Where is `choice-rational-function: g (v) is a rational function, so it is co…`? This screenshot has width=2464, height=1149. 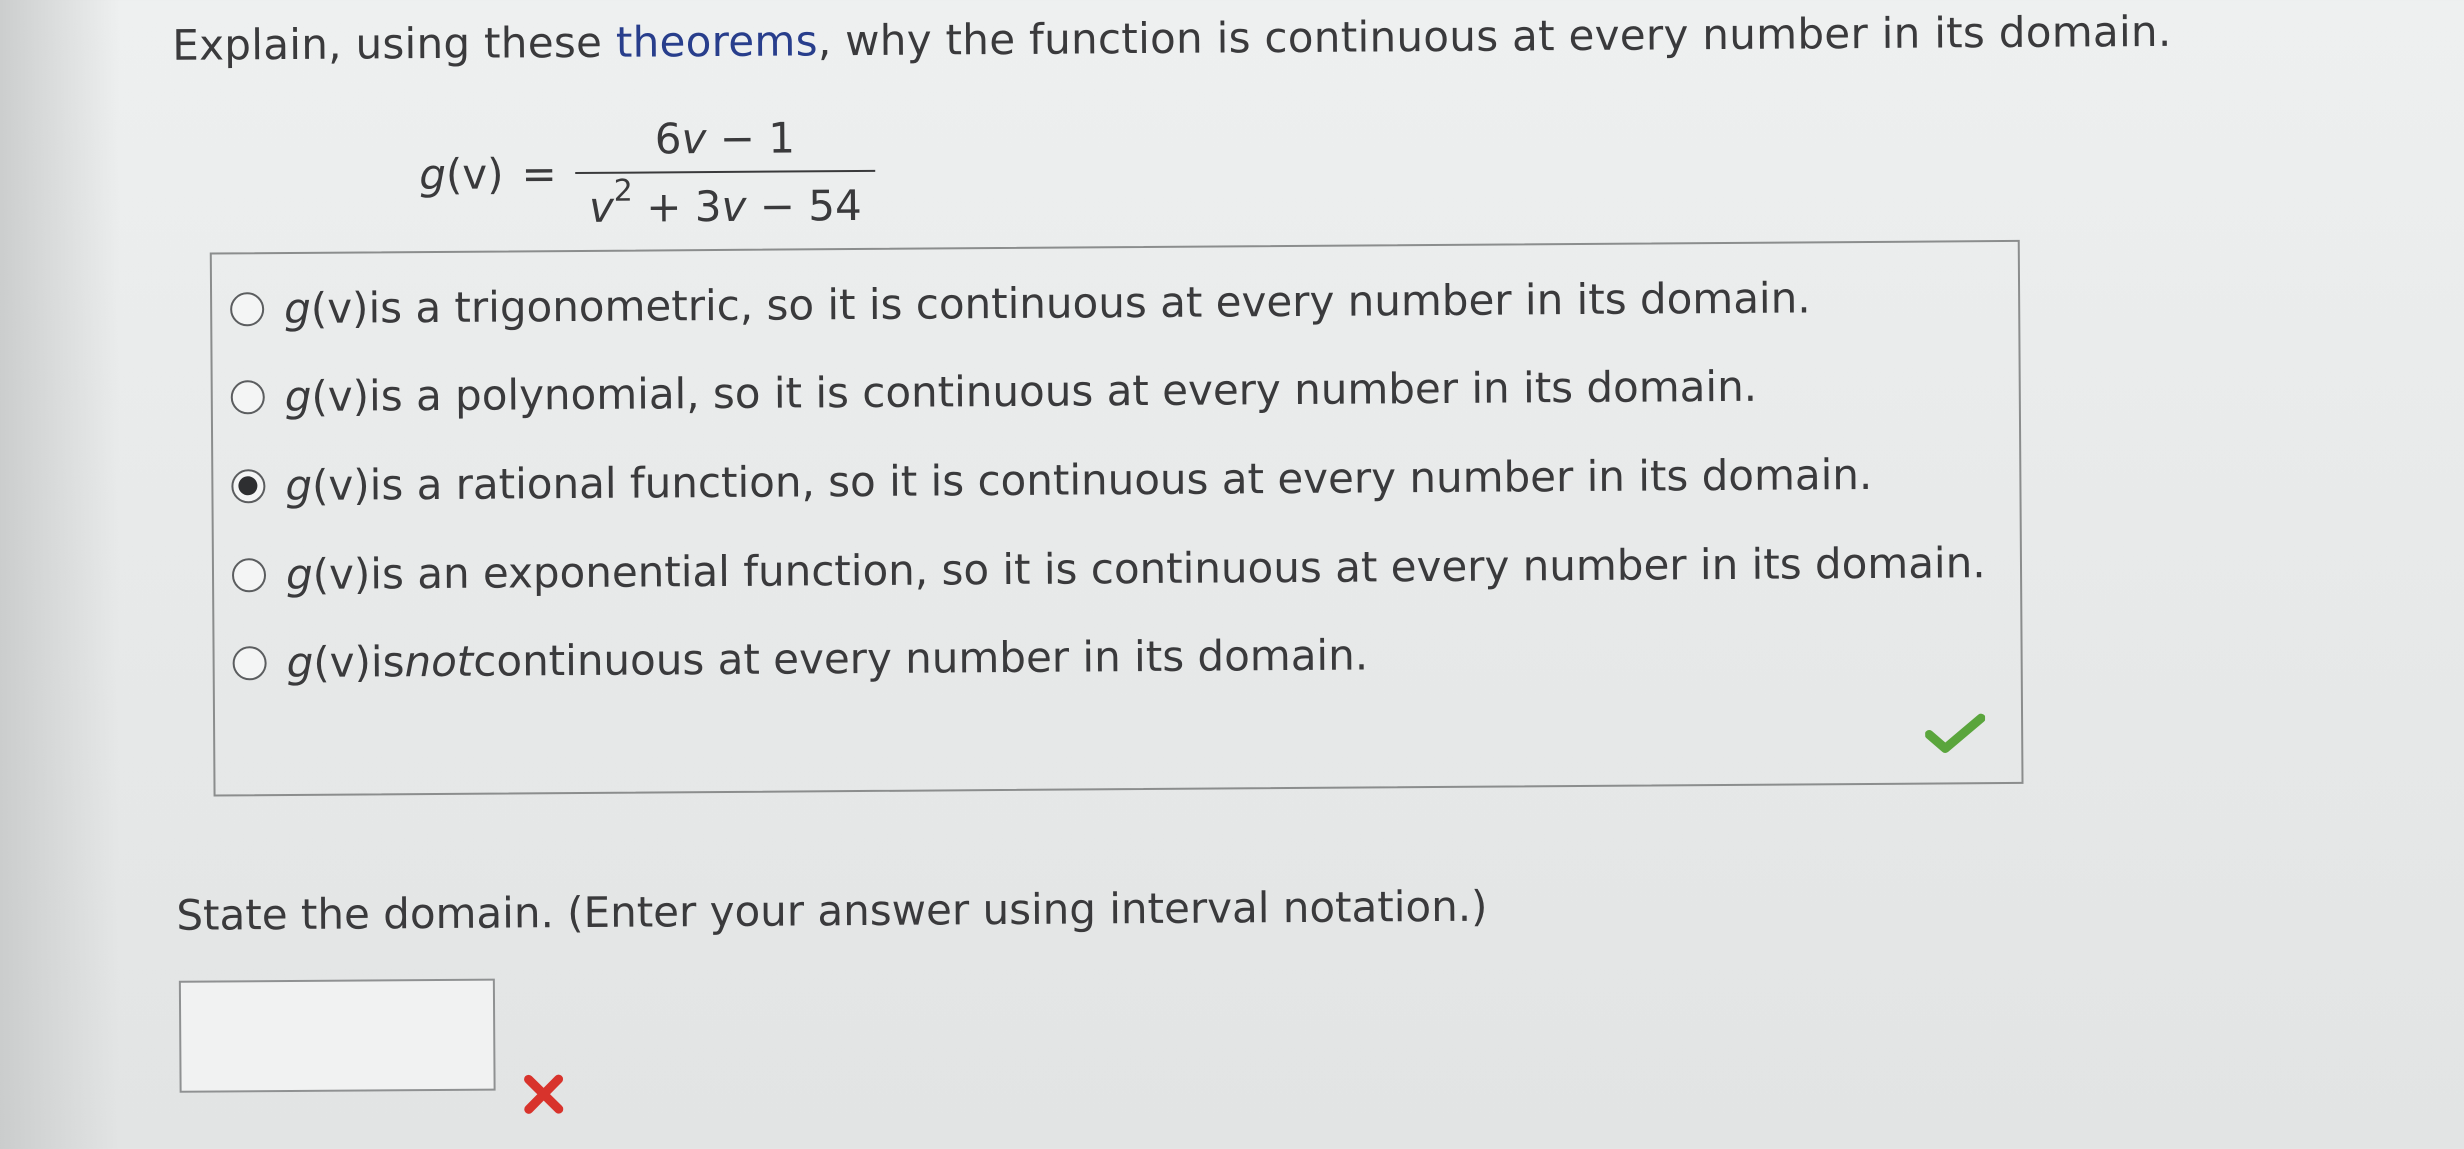
choice-rational-function: g (v) is a rational function, so it is co… is located at coordinates (1051, 480).